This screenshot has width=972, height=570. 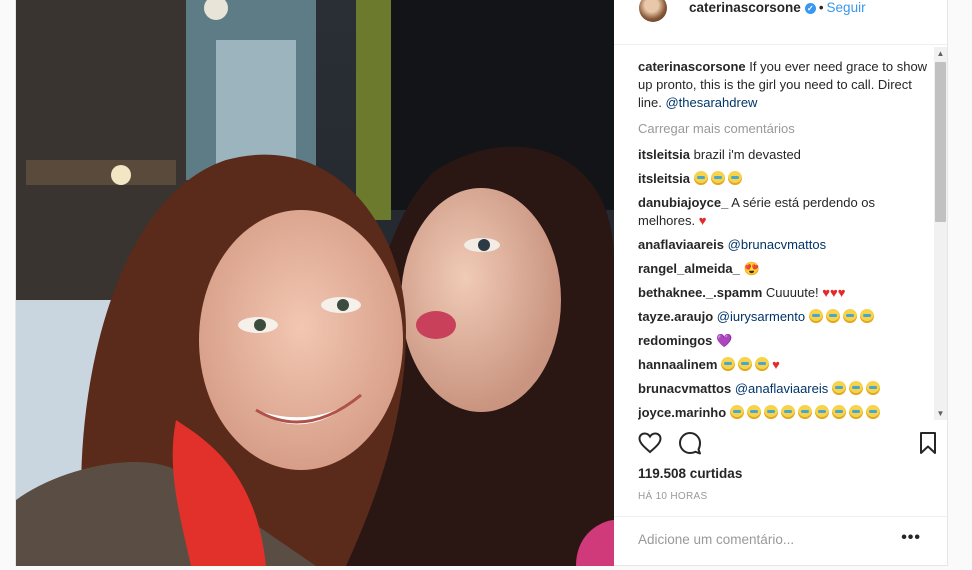 I want to click on header-username: caterinascorsone, so click(x=745, y=7).